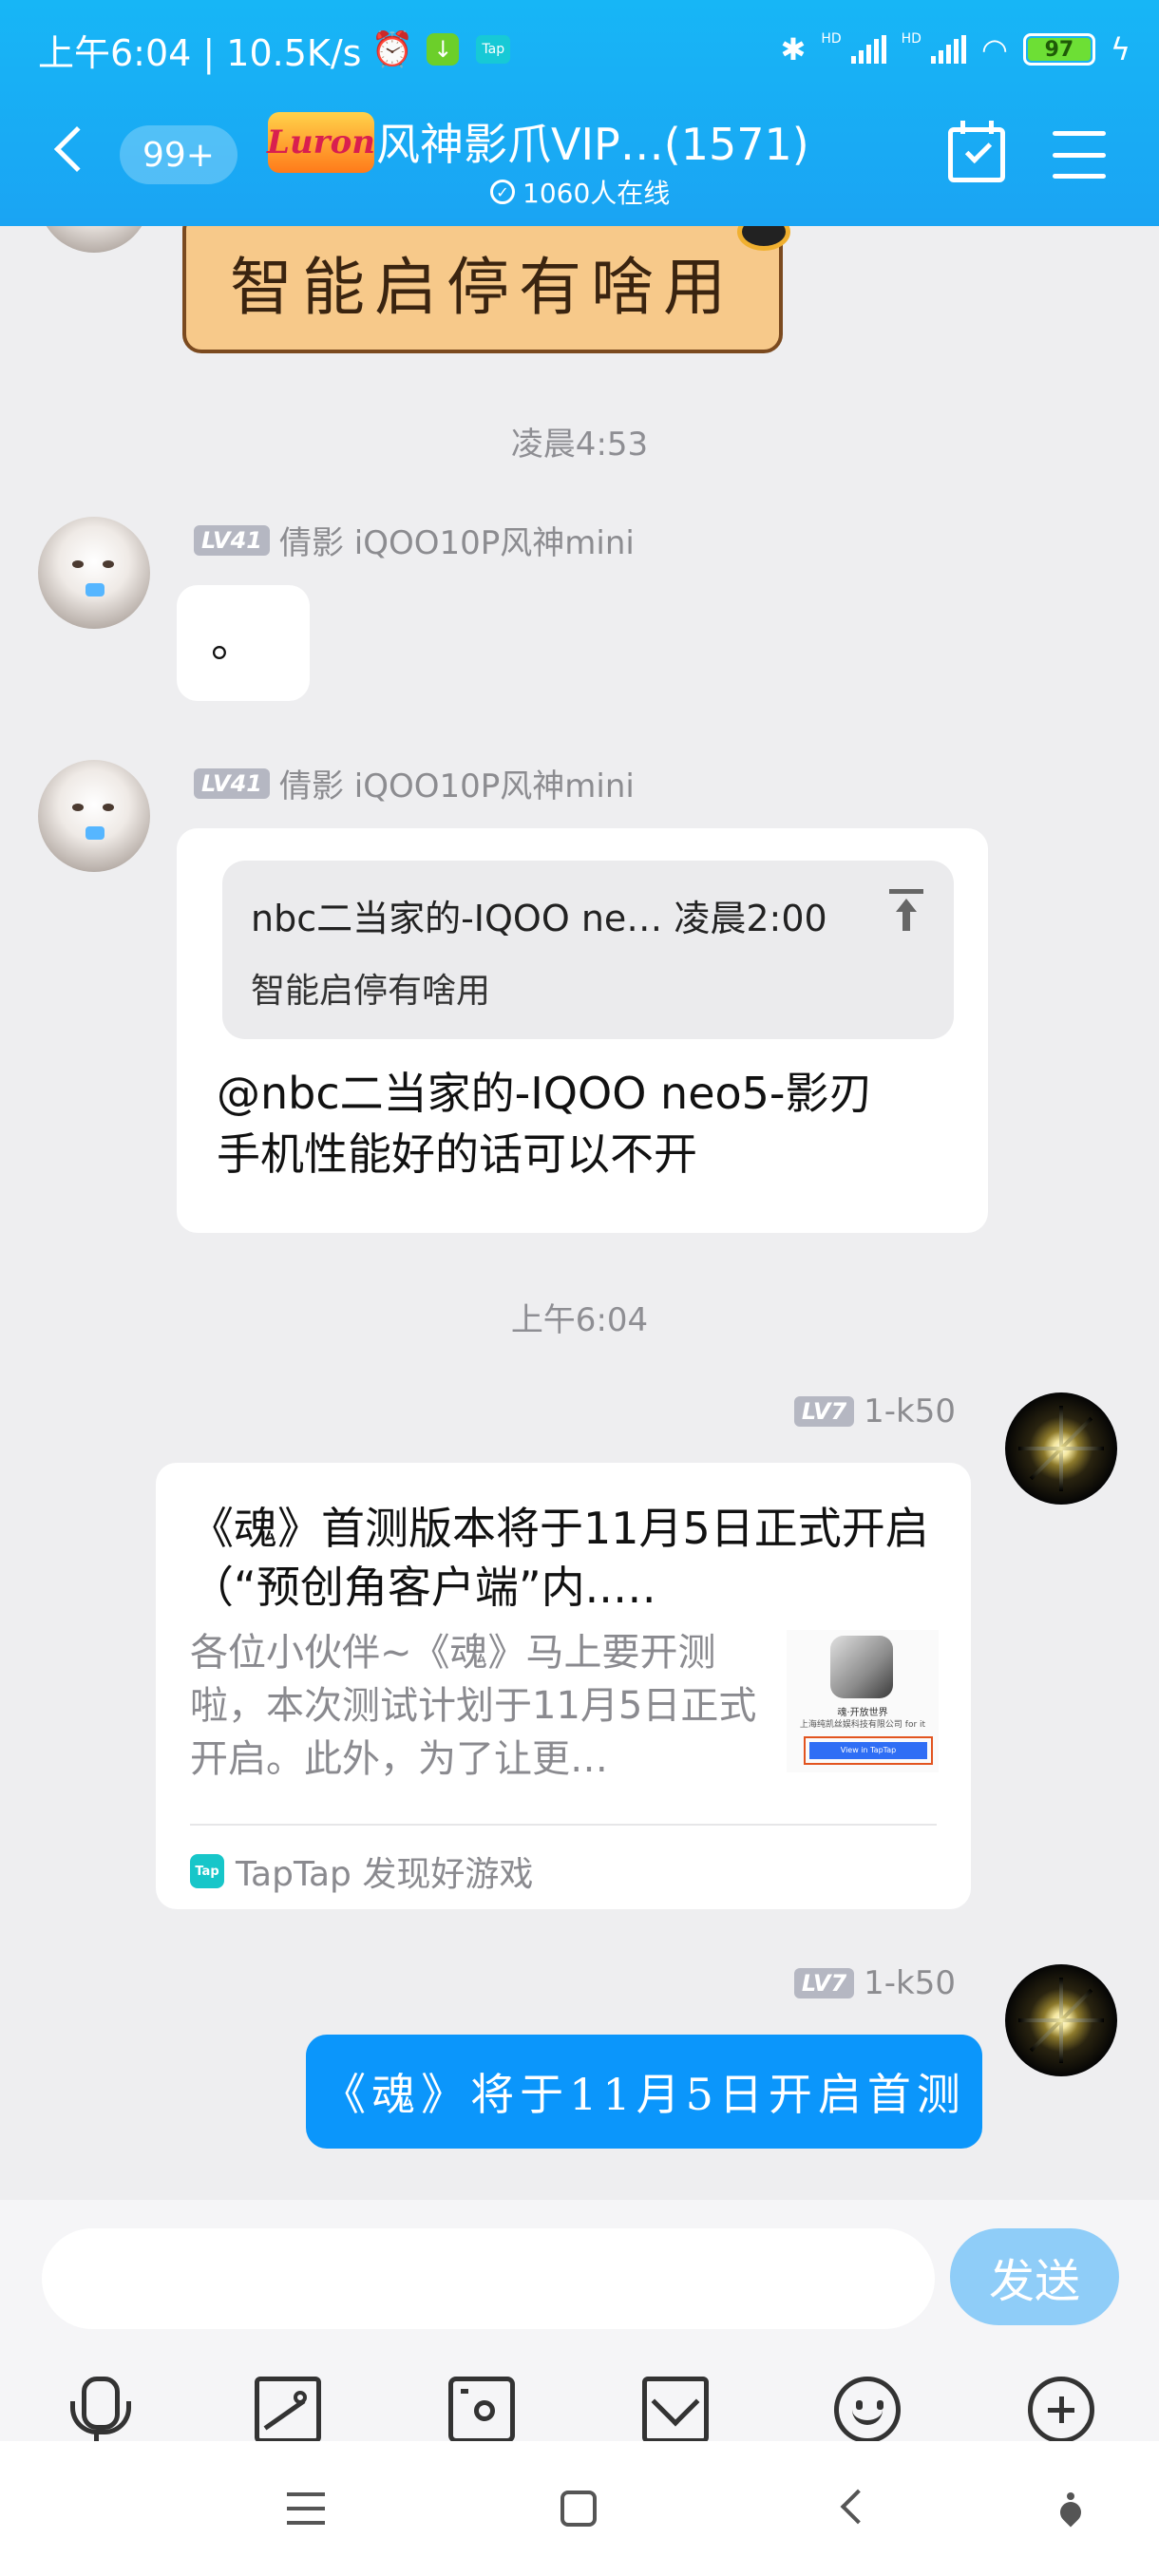 The image size is (1159, 2576). Describe the element at coordinates (861, 1667) in the screenshot. I see `game-icon` at that location.